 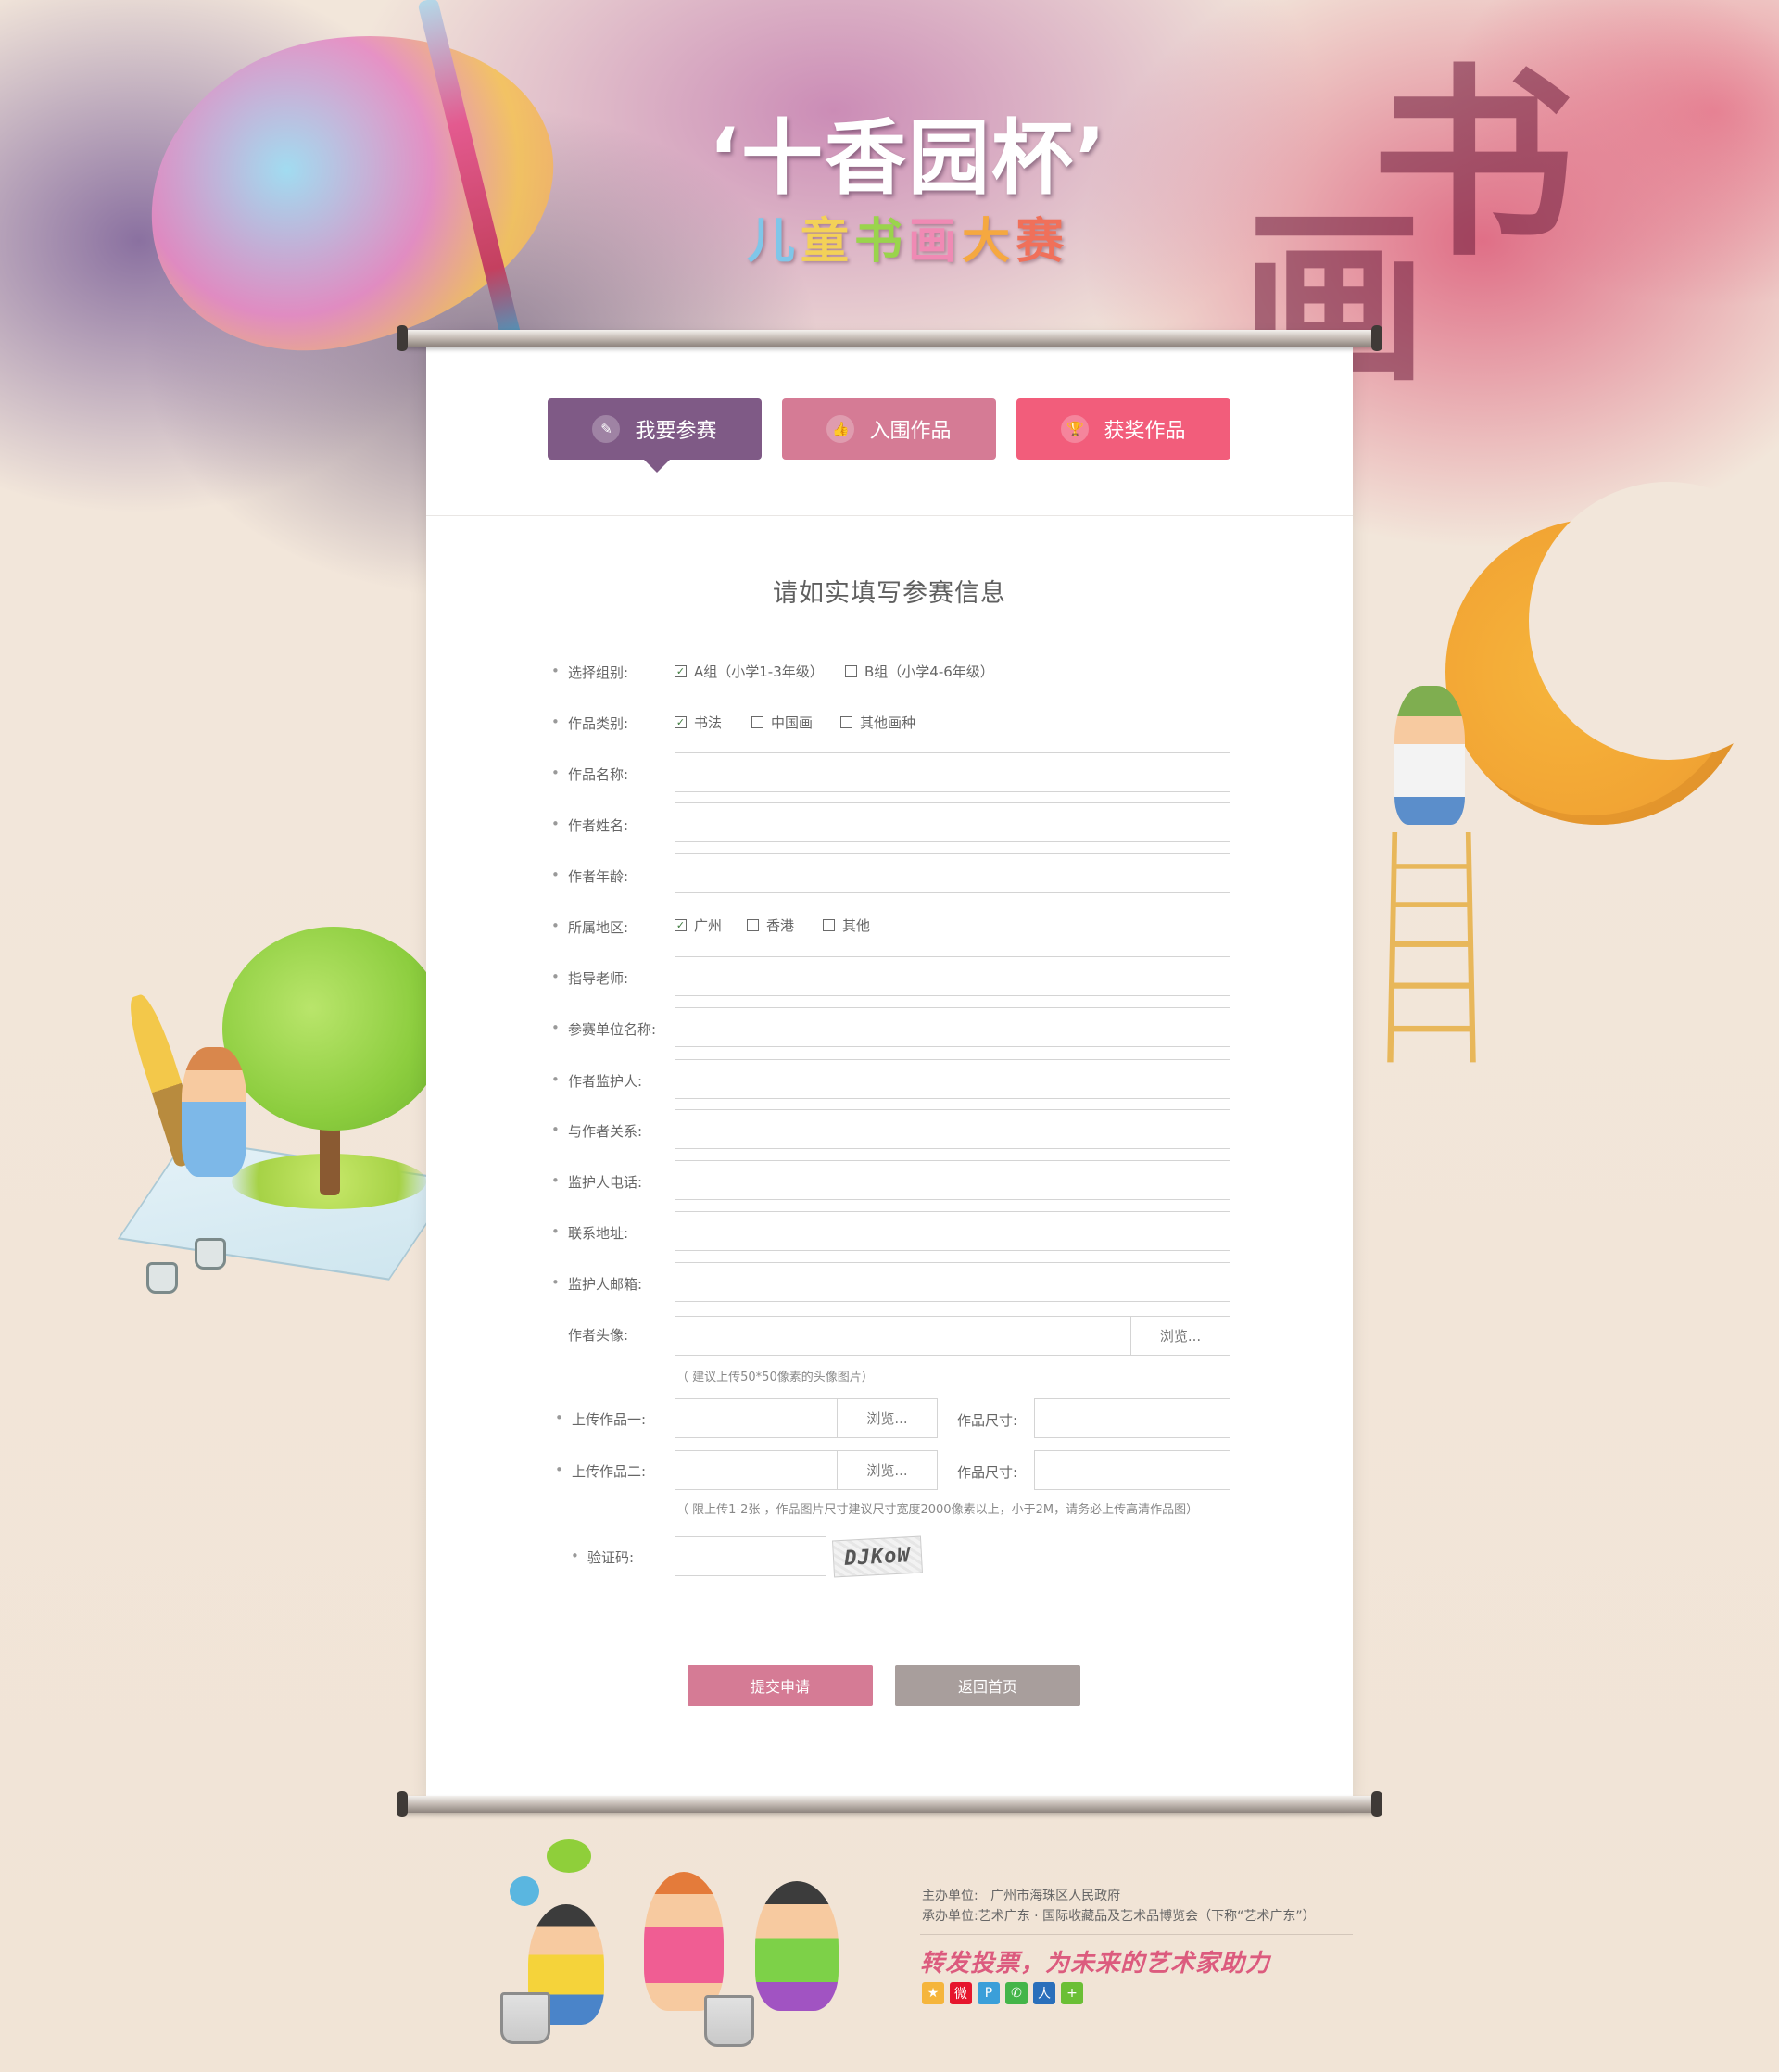 What do you see at coordinates (756, 1470) in the screenshot?
I see `upload2-file-path` at bounding box center [756, 1470].